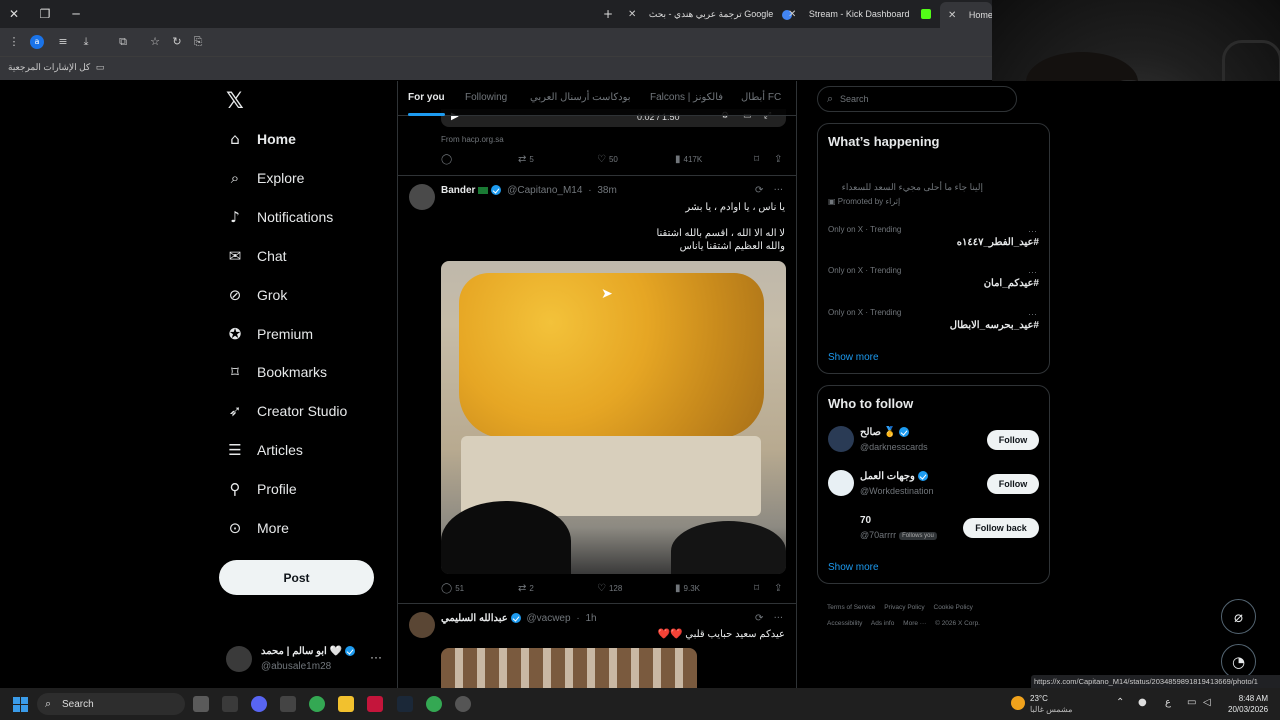 Image resolution: width=1280 pixels, height=720 pixels. What do you see at coordinates (76, 14) in the screenshot?
I see `minimize-window-icon: ─` at bounding box center [76, 14].